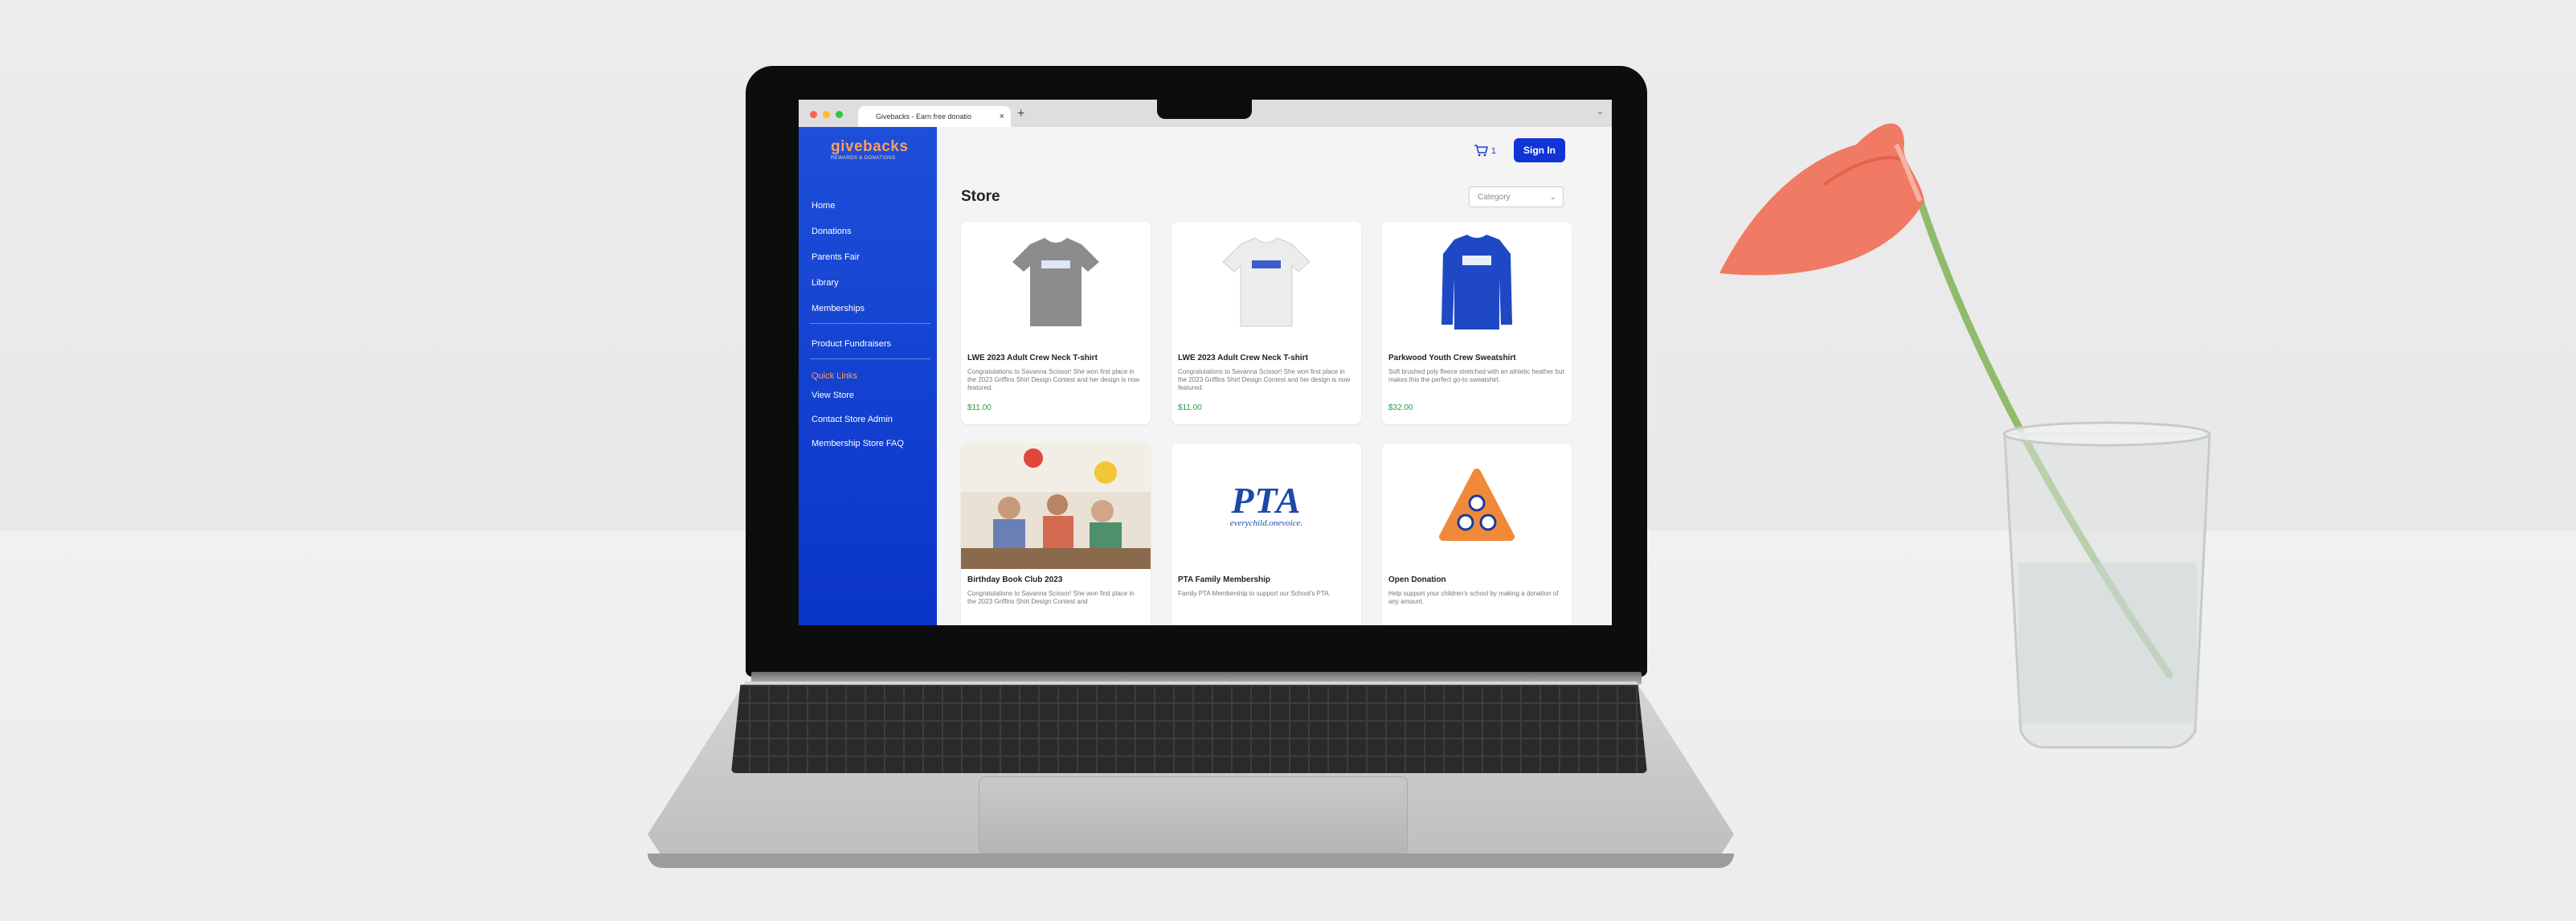  What do you see at coordinates (1481, 151) in the screenshot?
I see `cart-icon` at bounding box center [1481, 151].